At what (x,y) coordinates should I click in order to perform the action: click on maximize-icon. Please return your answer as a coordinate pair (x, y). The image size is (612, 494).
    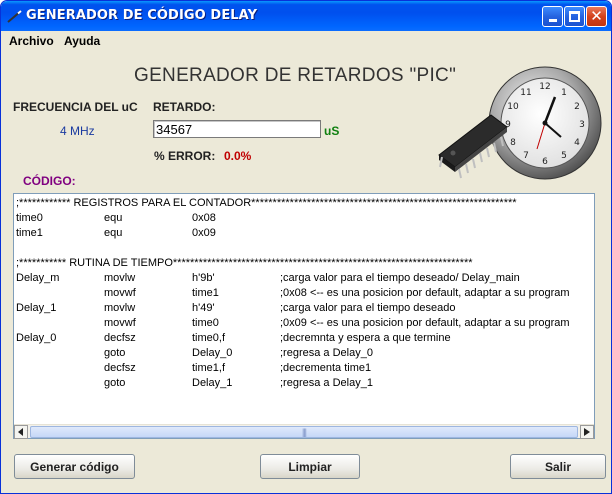
    Looking at the image, I should click on (574, 16).